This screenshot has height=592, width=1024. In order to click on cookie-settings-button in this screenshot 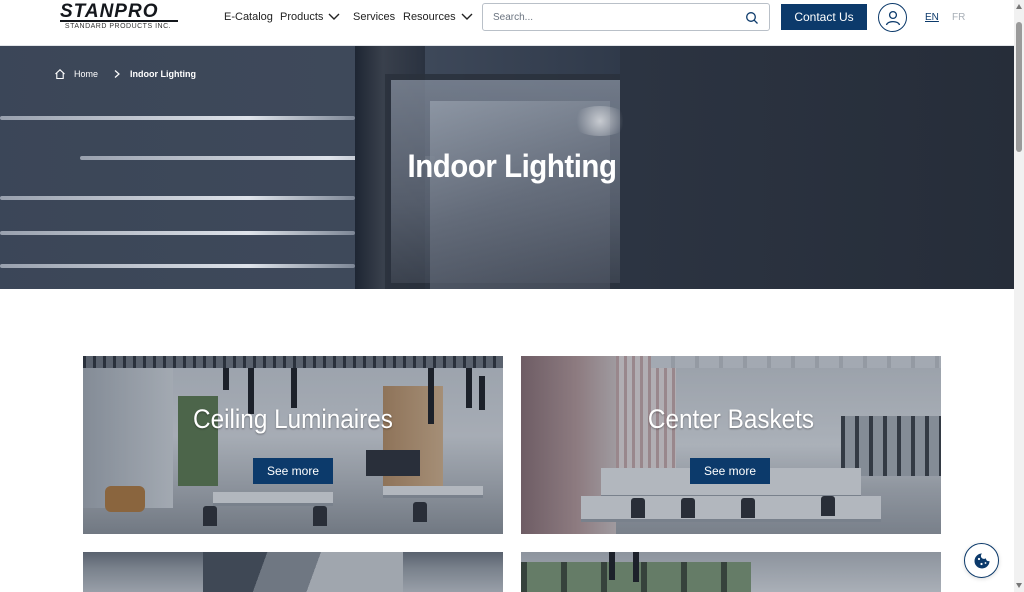, I will do `click(981, 560)`.